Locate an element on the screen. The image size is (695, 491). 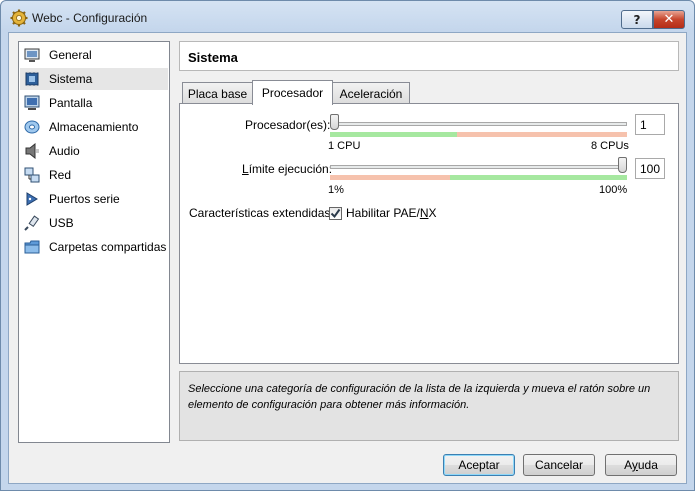
help-button: Ayuda is located at coordinates (641, 465).